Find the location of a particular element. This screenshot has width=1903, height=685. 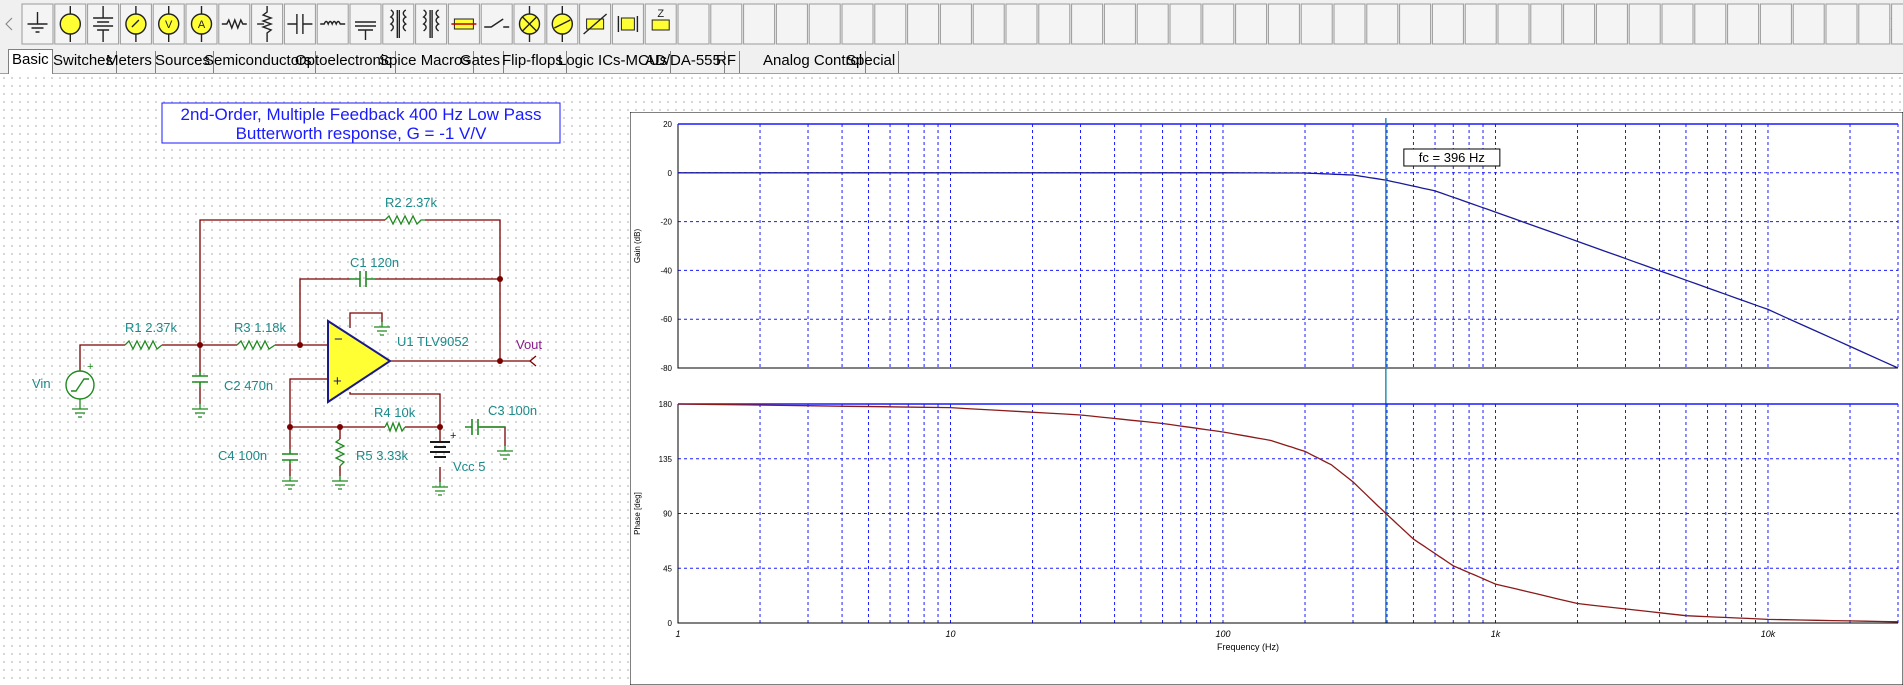

motor-icon is located at coordinates (562, 24).